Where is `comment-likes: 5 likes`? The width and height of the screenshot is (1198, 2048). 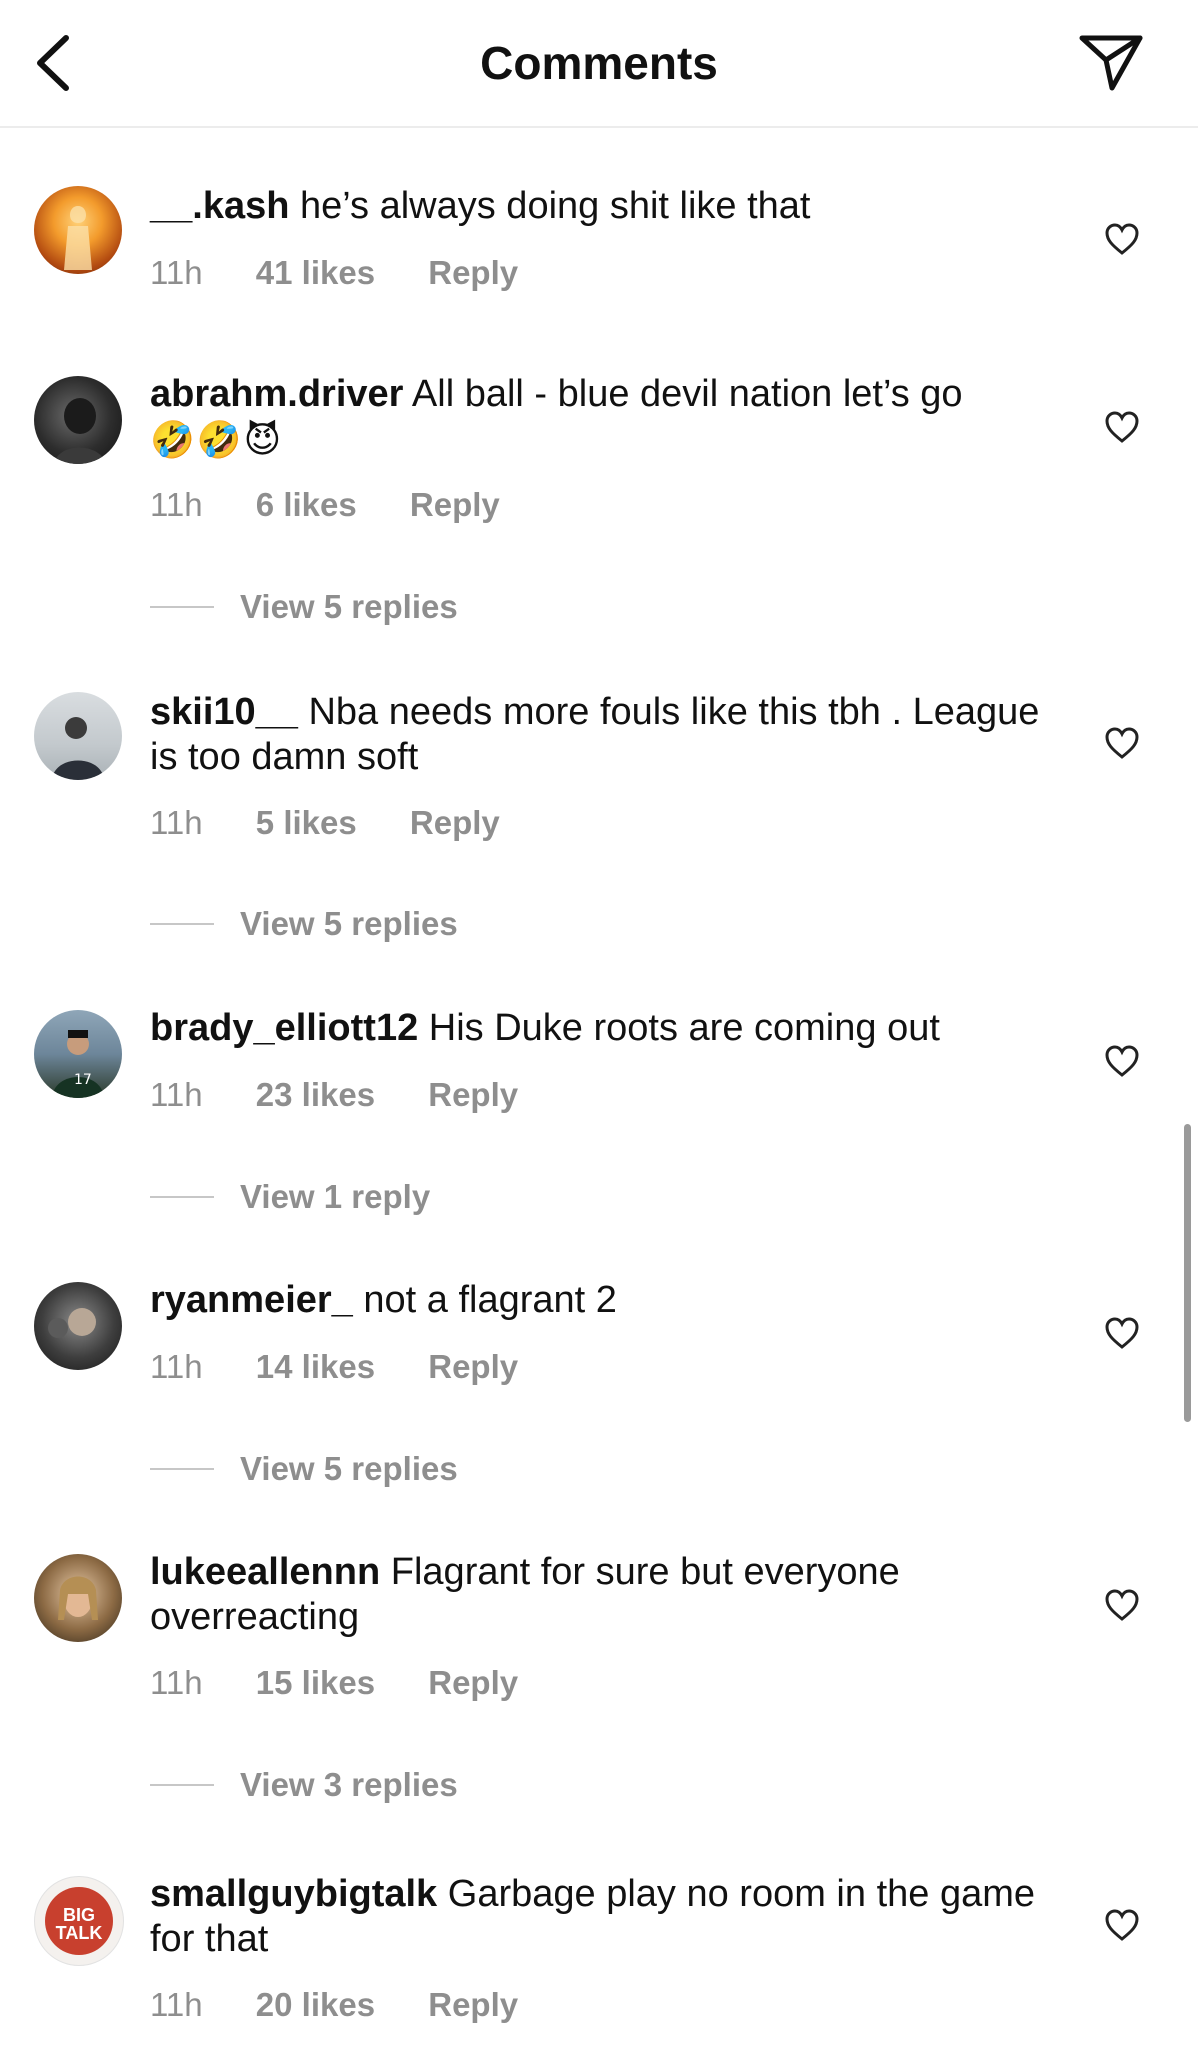
comment-likes: 5 likes is located at coordinates (306, 822).